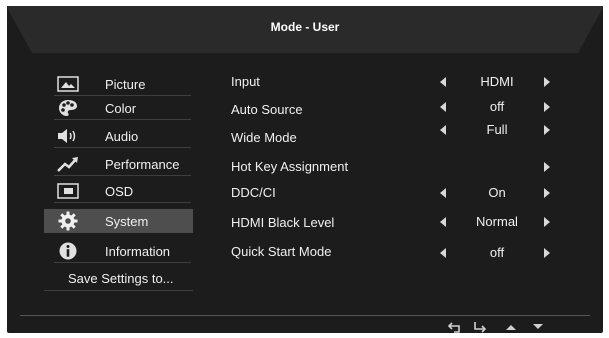 Image resolution: width=609 pixels, height=338 pixels. Describe the element at coordinates (121, 108) in the screenshot. I see `sidebar-item-label: Color` at that location.